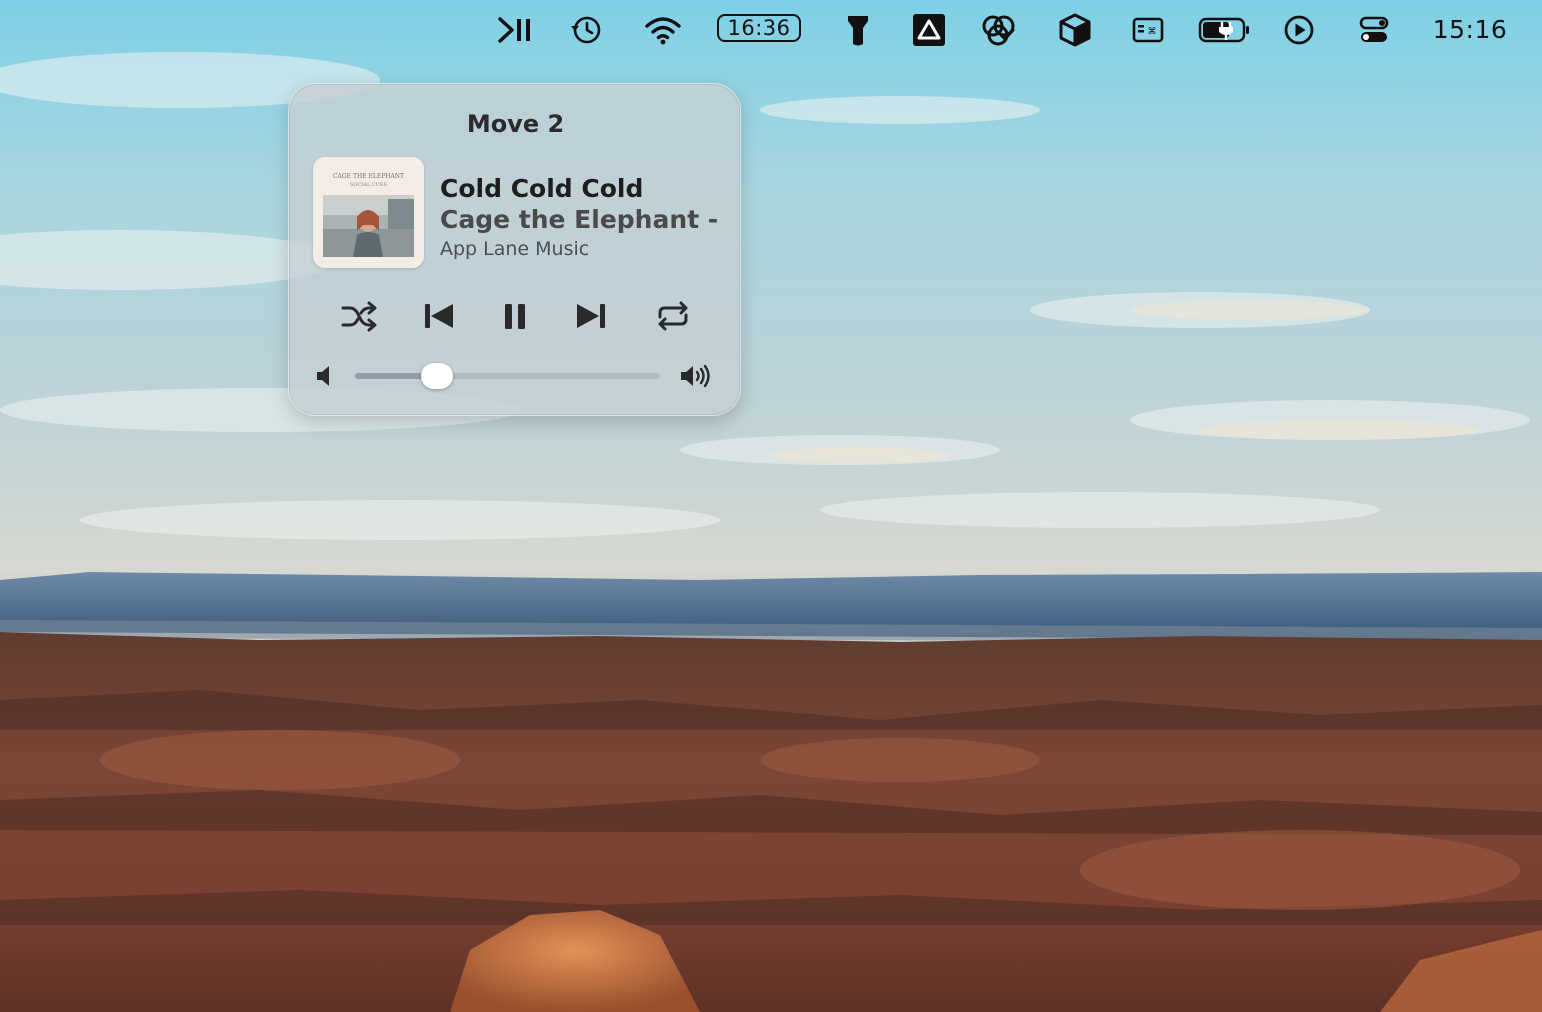 The width and height of the screenshot is (1542, 1012). I want to click on repeat-button, so click(673, 316).